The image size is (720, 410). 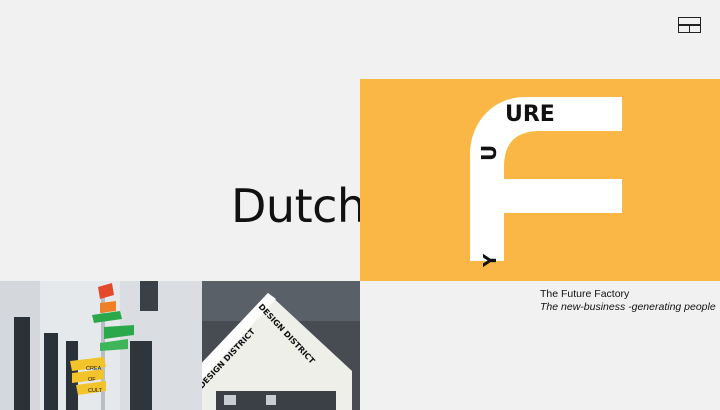 What do you see at coordinates (490, 260) in the screenshot?
I see `logo-letter-bottom: Y` at bounding box center [490, 260].